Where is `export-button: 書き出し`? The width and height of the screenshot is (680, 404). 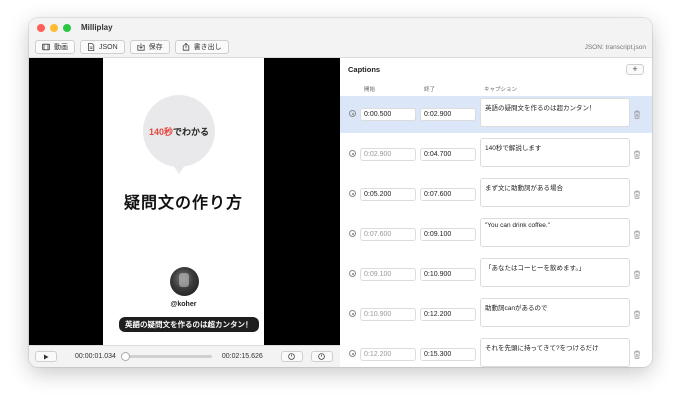
export-button: 書き出し is located at coordinates (201, 47).